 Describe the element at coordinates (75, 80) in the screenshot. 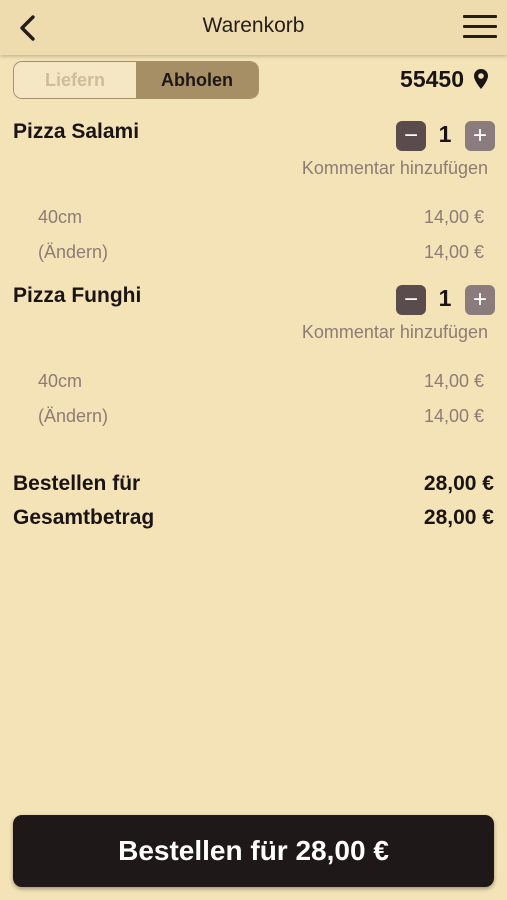

I see `mode-option-liefern: Liefern` at that location.